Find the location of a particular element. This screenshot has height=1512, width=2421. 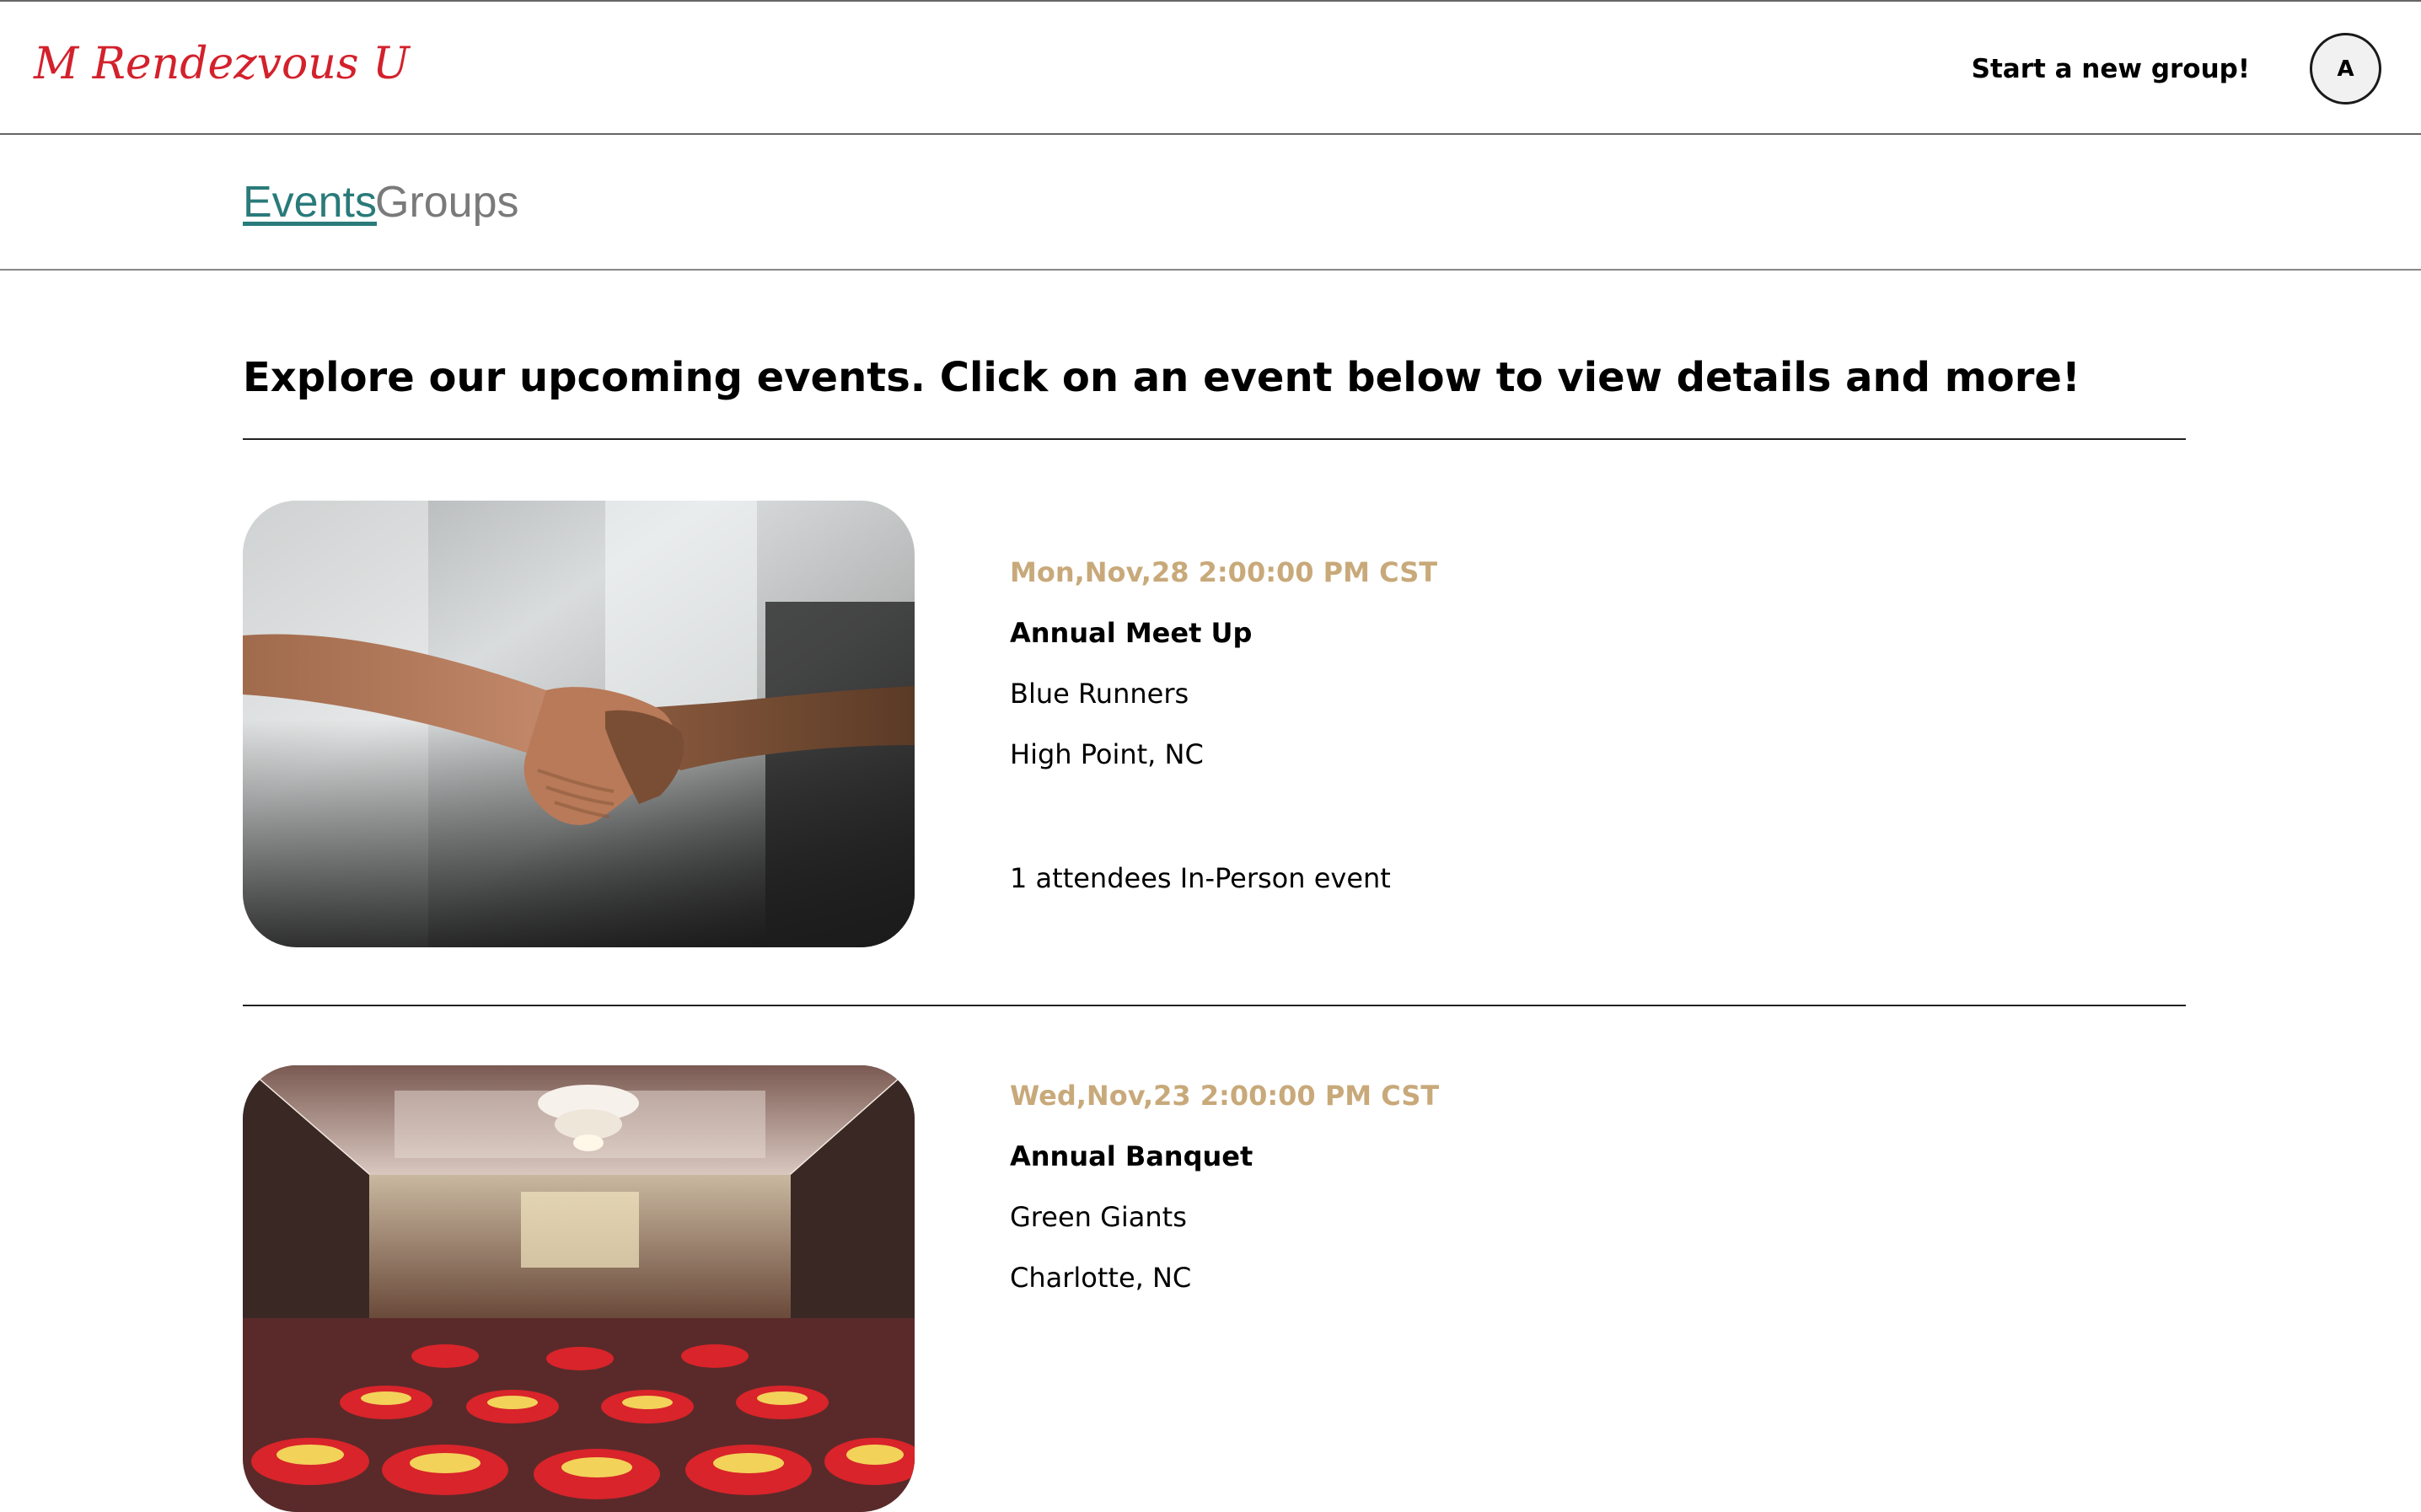

profile-avatar-button: A is located at coordinates (2346, 69).